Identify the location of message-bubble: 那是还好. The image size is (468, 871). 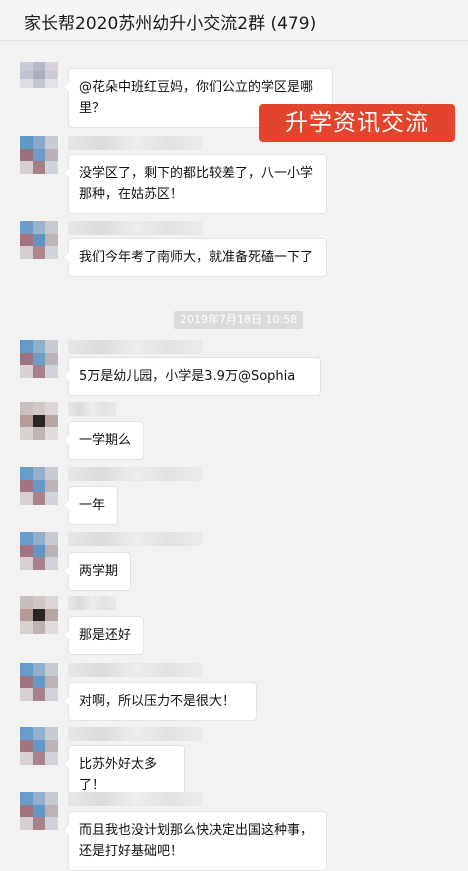
(103, 635).